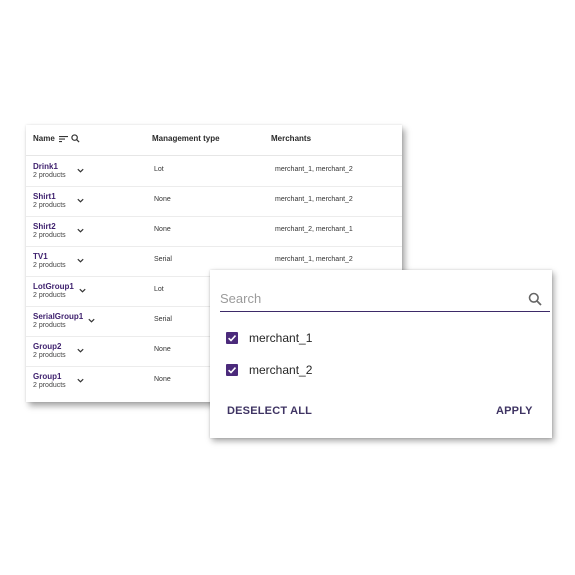 This screenshot has height=575, width=575. What do you see at coordinates (44, 138) in the screenshot?
I see `column-header-name-label: Name` at bounding box center [44, 138].